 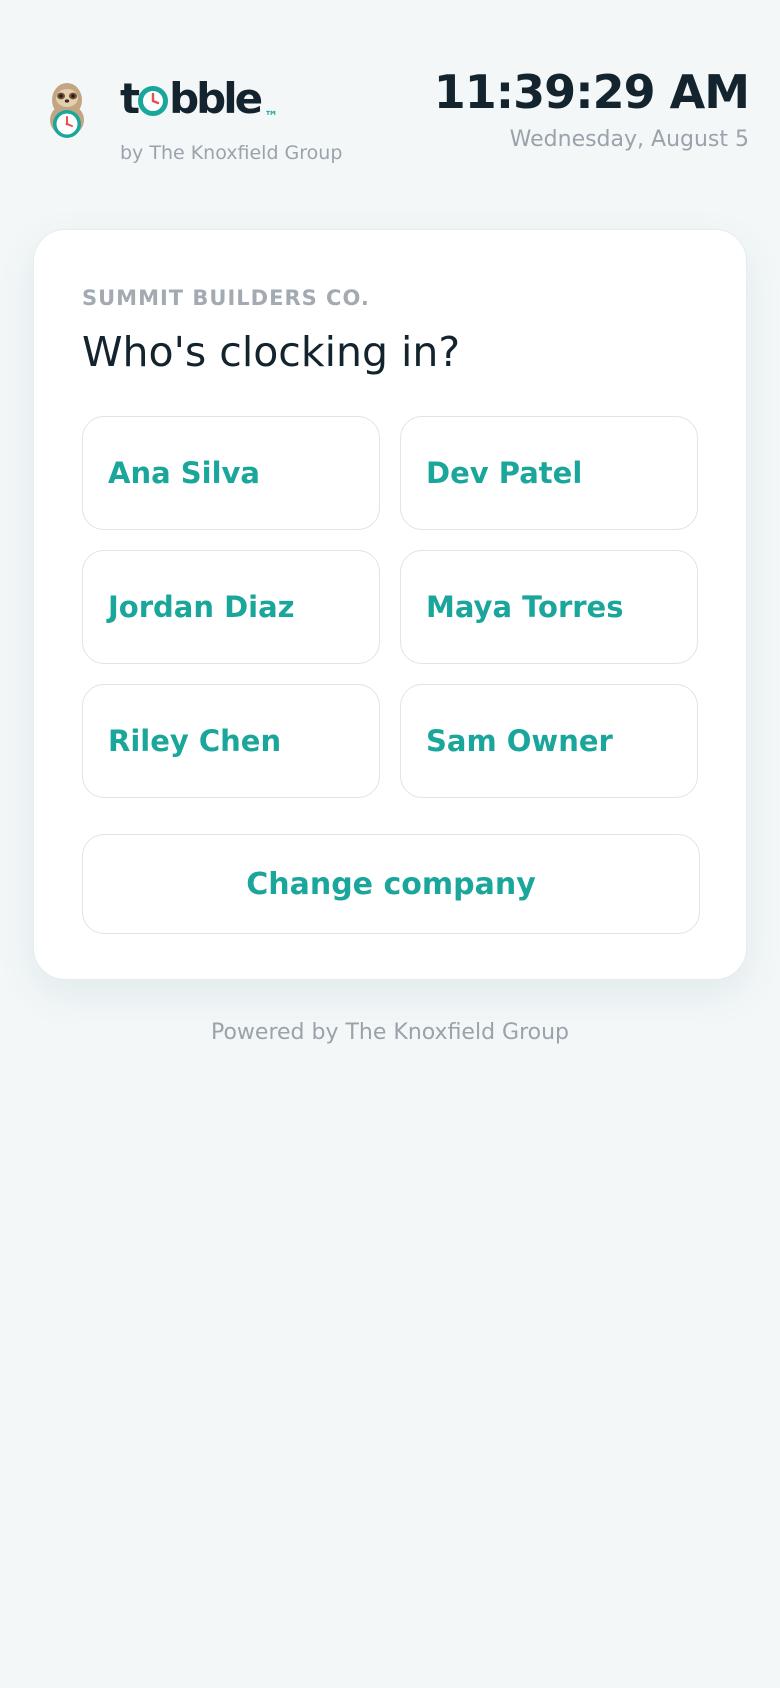 What do you see at coordinates (391, 884) in the screenshot?
I see `change-company-button: Change company` at bounding box center [391, 884].